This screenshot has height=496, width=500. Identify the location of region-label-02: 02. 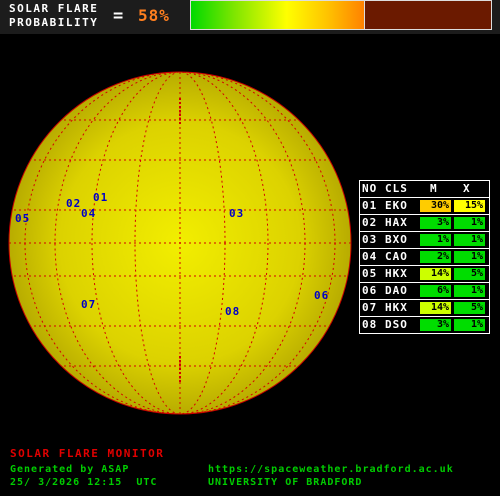
(74, 203).